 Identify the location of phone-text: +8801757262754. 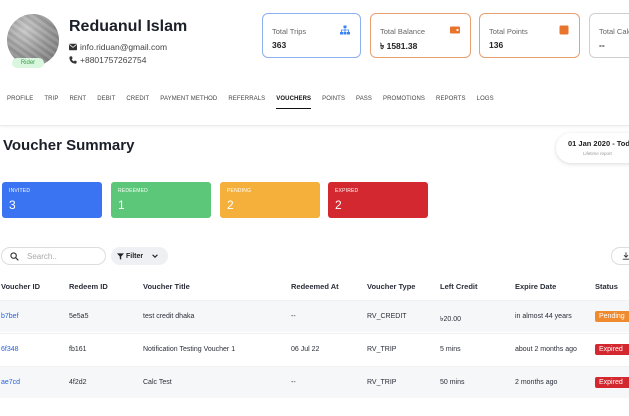
(113, 60).